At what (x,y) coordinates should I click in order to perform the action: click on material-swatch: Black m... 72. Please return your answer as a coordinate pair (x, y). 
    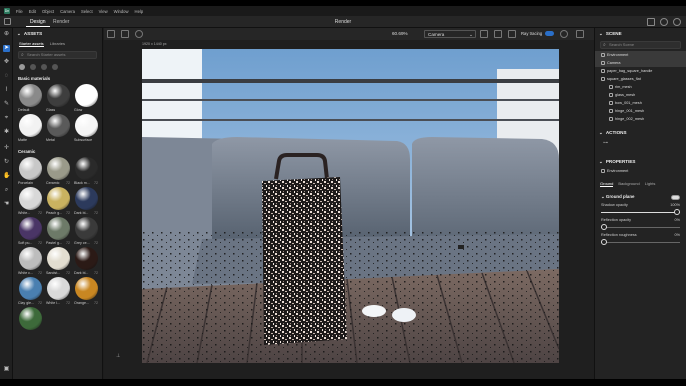
    Looking at the image, I should click on (86, 171).